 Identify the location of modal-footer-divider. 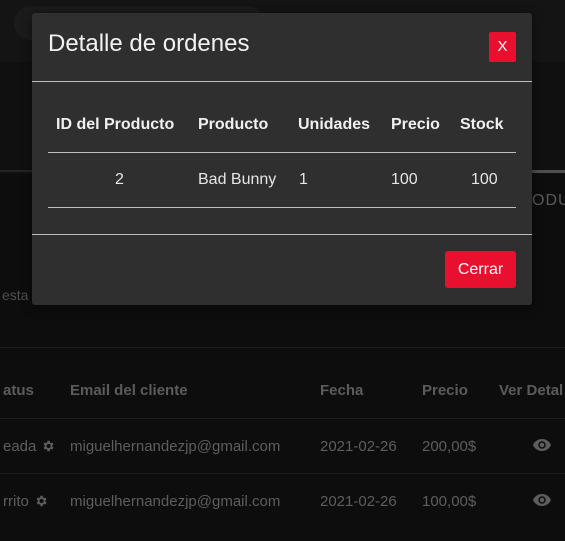
(282, 234).